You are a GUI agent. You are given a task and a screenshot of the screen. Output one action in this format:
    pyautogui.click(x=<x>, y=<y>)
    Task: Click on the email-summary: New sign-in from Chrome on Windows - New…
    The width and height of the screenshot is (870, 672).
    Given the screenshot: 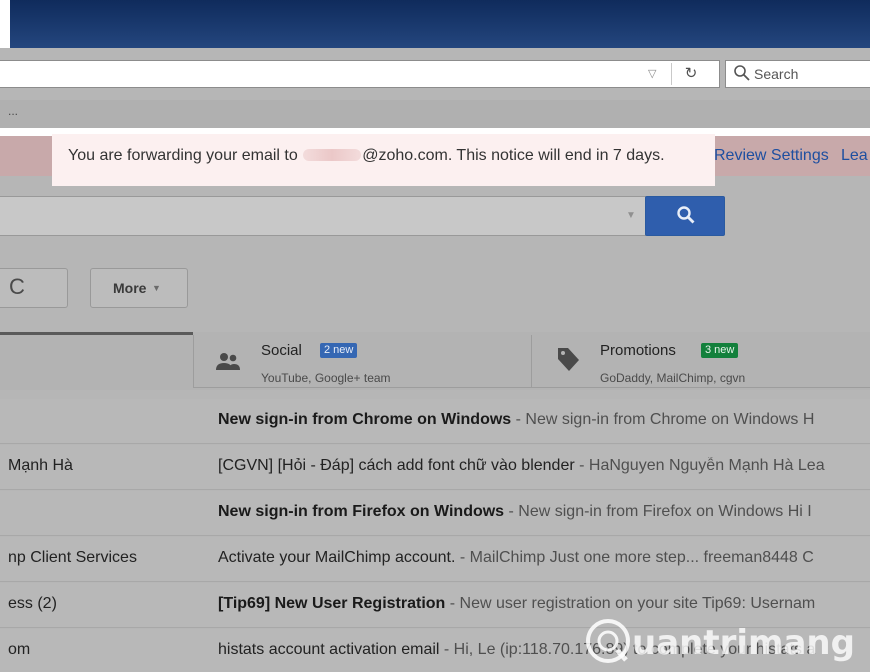 What is the action you would take?
    pyautogui.click(x=544, y=420)
    